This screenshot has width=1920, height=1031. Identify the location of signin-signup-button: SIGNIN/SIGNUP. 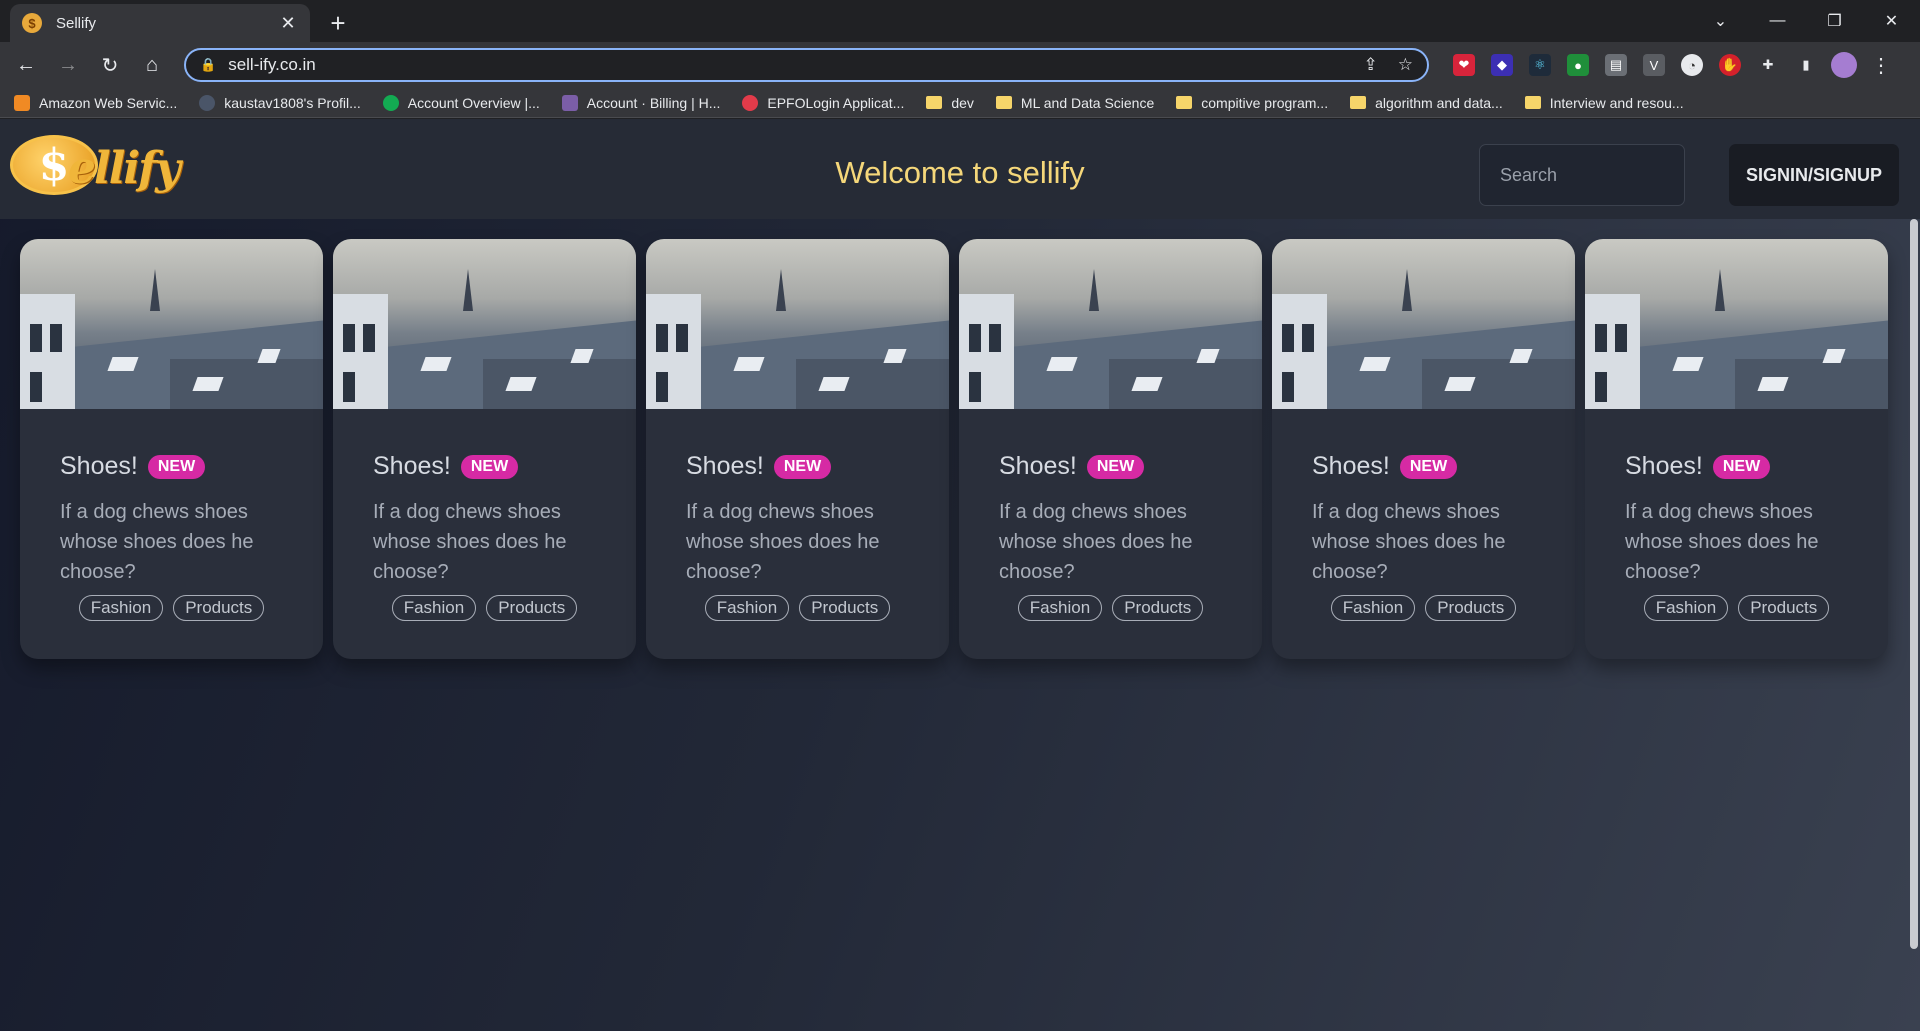
(1814, 175).